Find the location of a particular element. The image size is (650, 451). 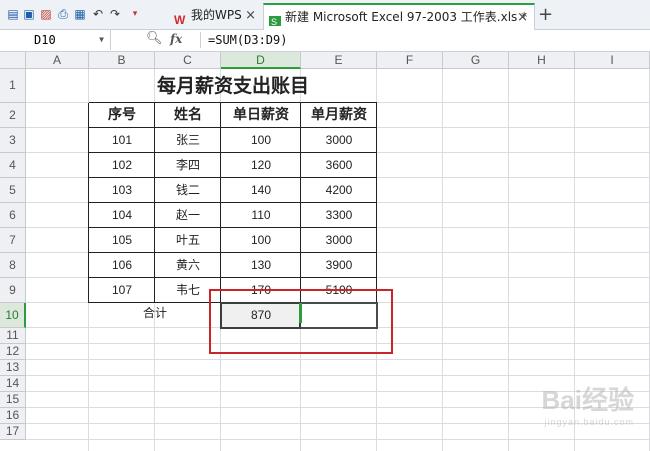

data-cell: 104 is located at coordinates (122, 215).